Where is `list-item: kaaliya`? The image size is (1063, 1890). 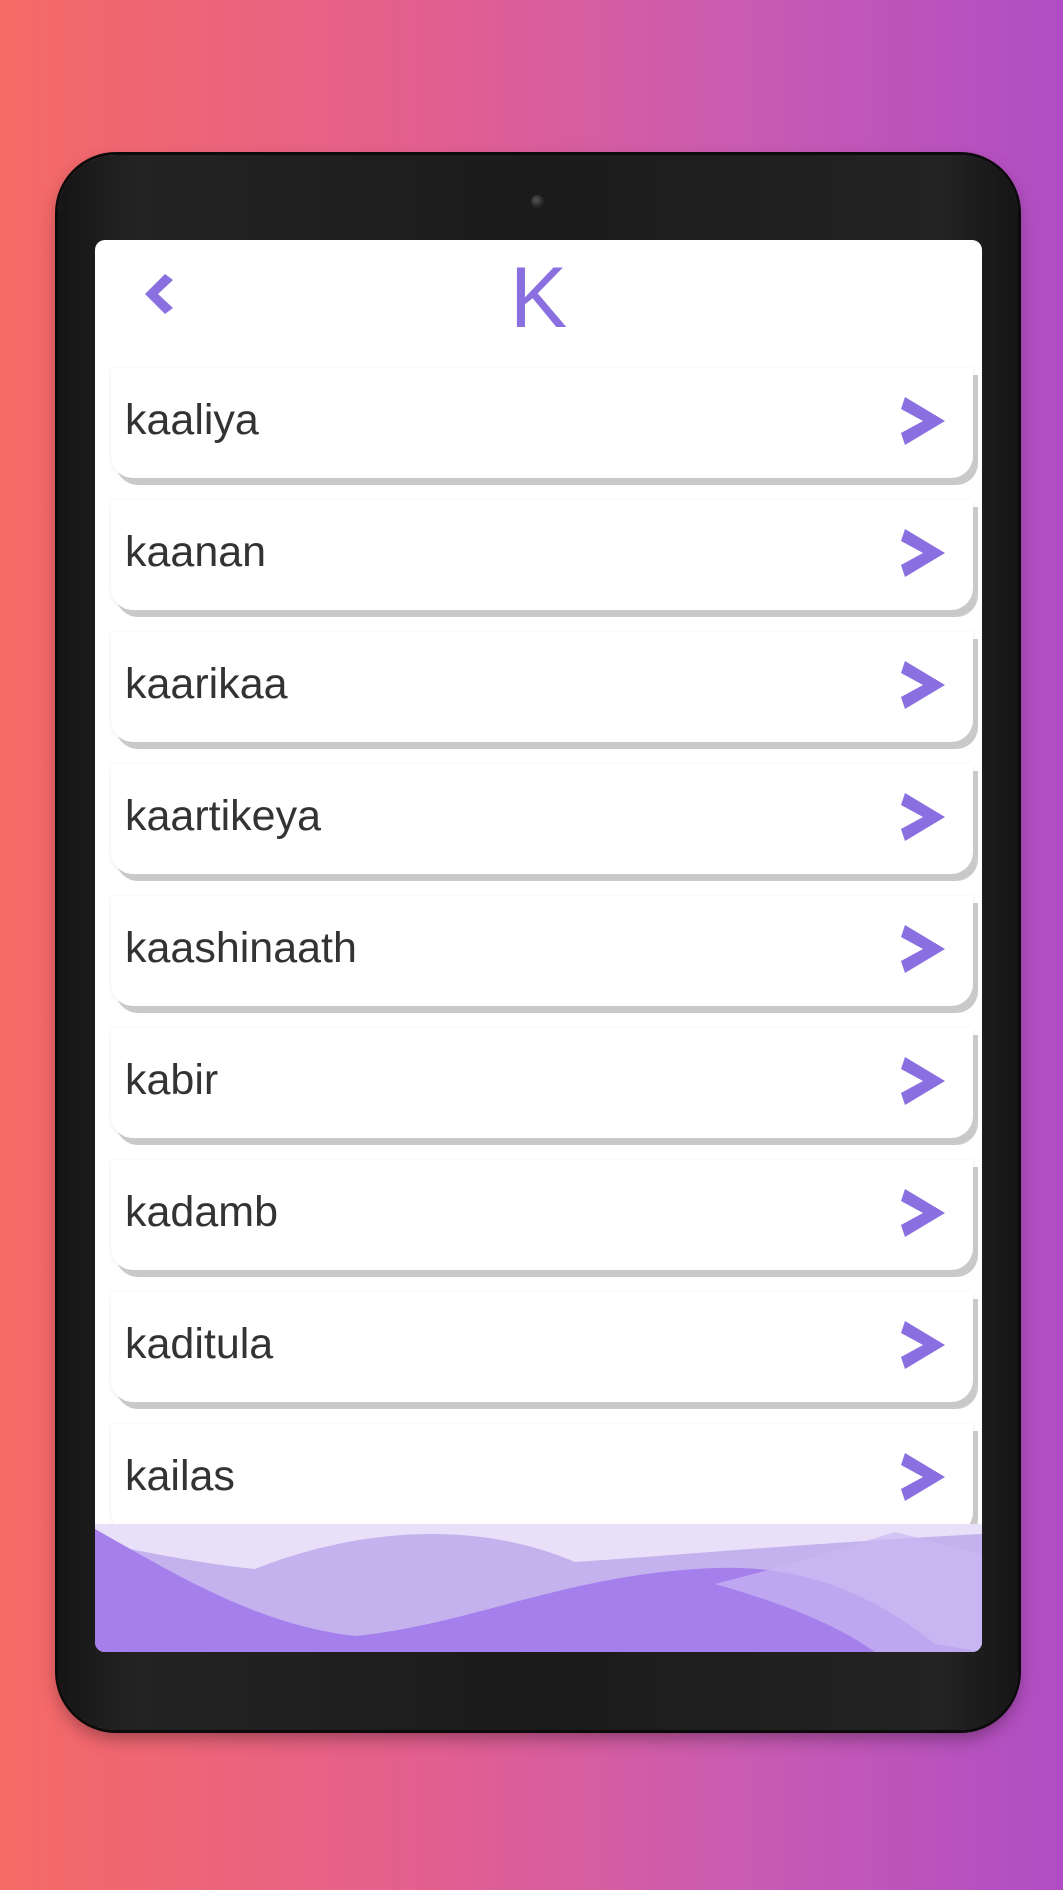 list-item: kaaliya is located at coordinates (542, 423).